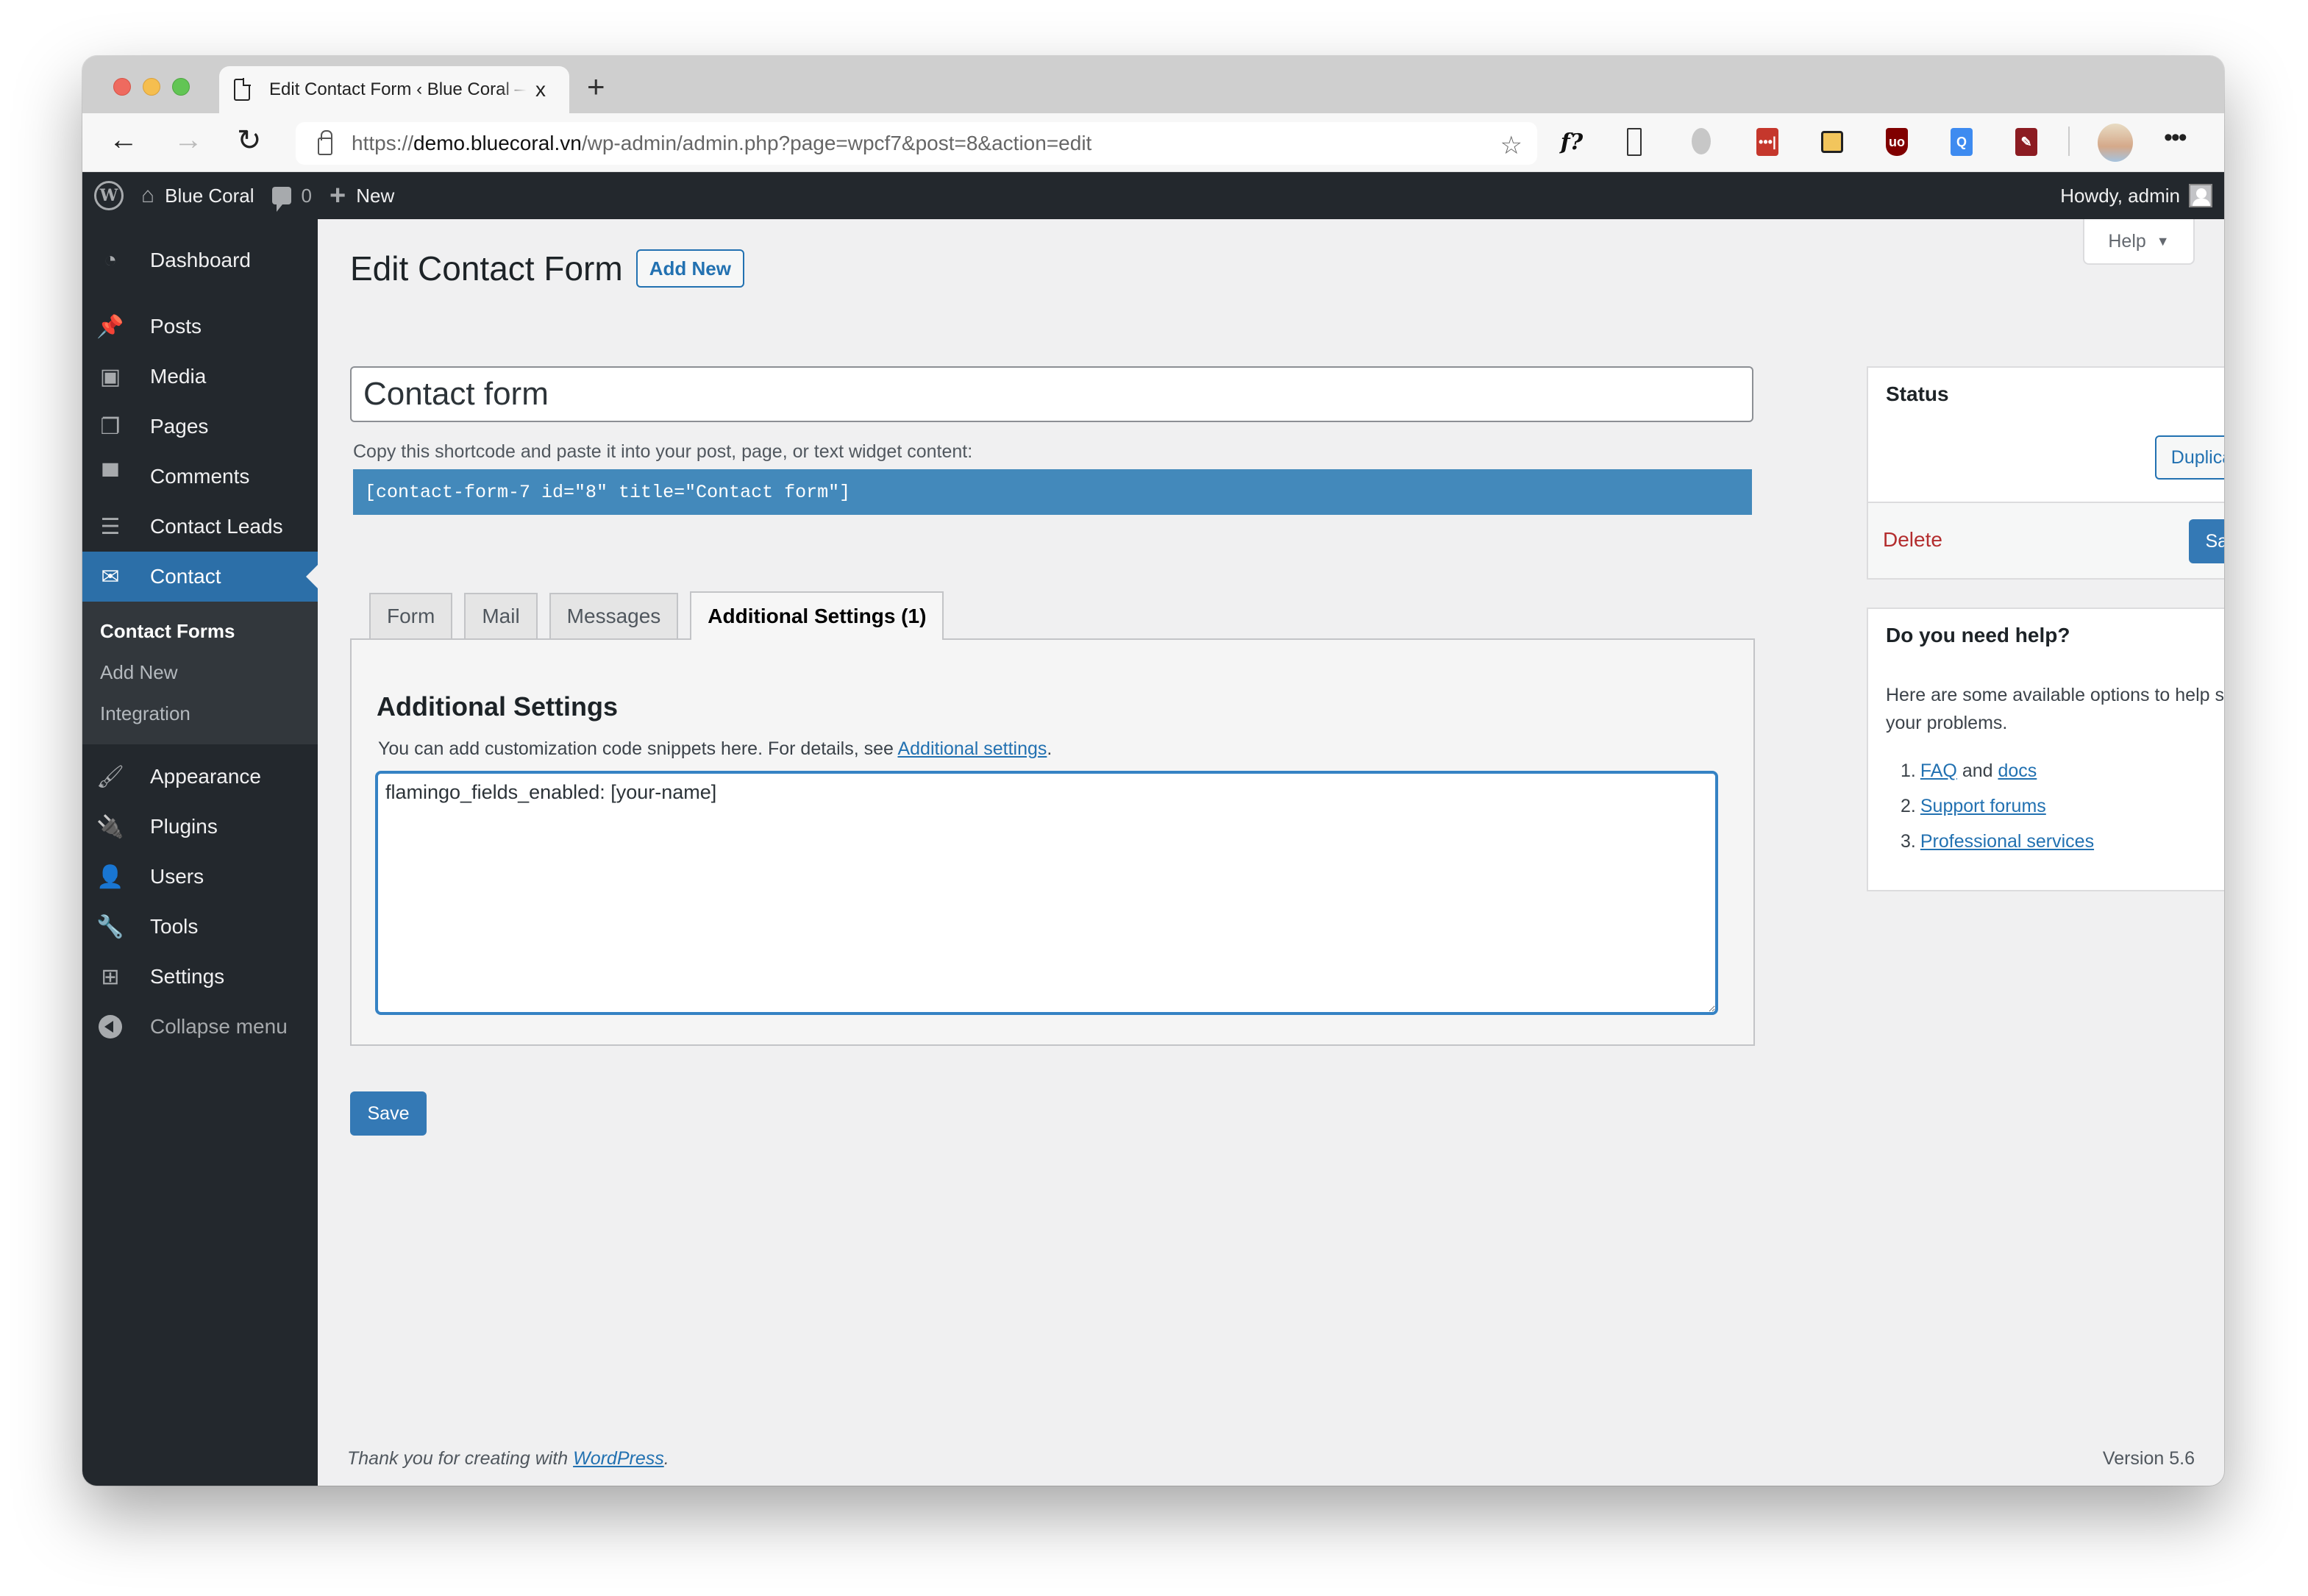  I want to click on sidebar-item-label: Settings, so click(188, 976).